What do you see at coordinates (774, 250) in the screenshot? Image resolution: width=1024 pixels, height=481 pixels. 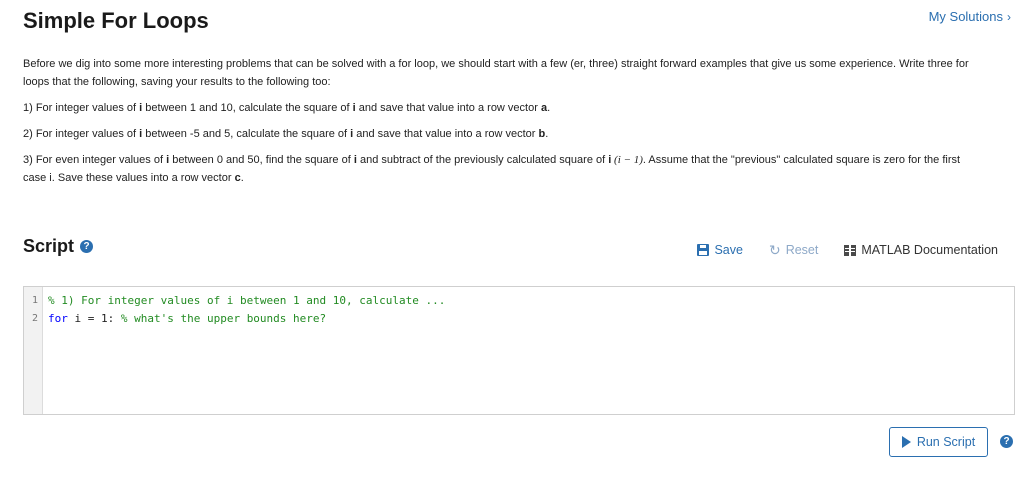 I see `reset-icon: ↻` at bounding box center [774, 250].